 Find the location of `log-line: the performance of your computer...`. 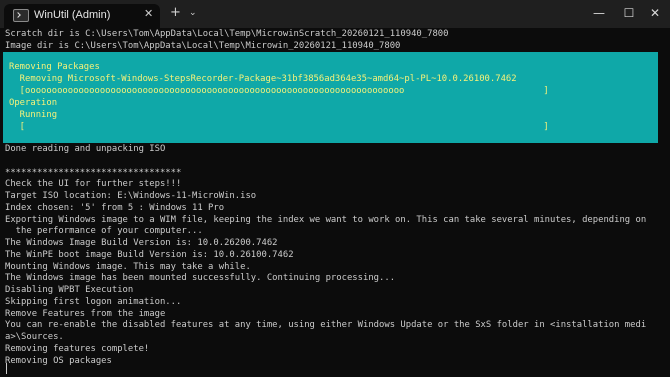

log-line: the performance of your computer... is located at coordinates (104, 231).